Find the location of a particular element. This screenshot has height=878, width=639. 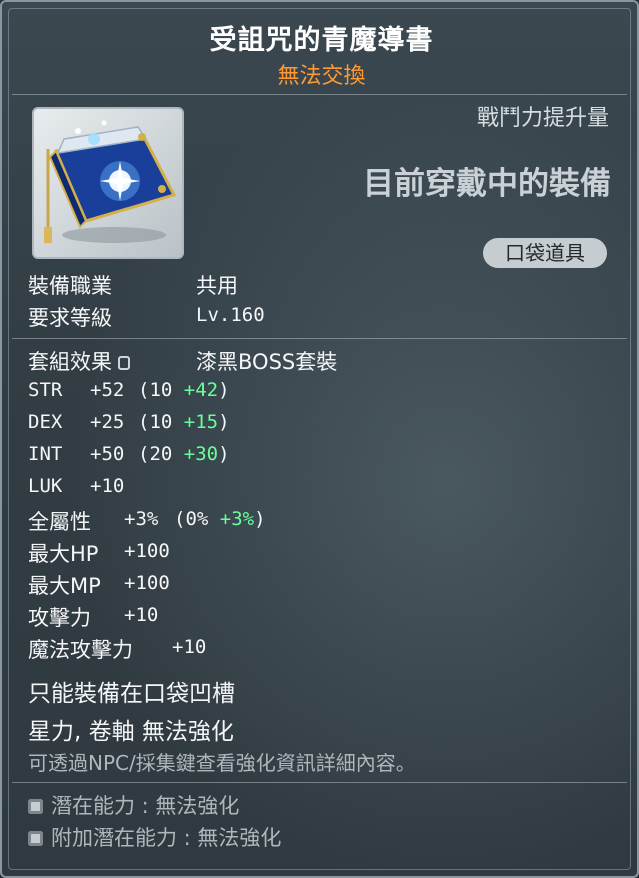

npc-hint: 可透過NPC/採集鍵查看強化資訊詳細內容。 is located at coordinates (222, 763).